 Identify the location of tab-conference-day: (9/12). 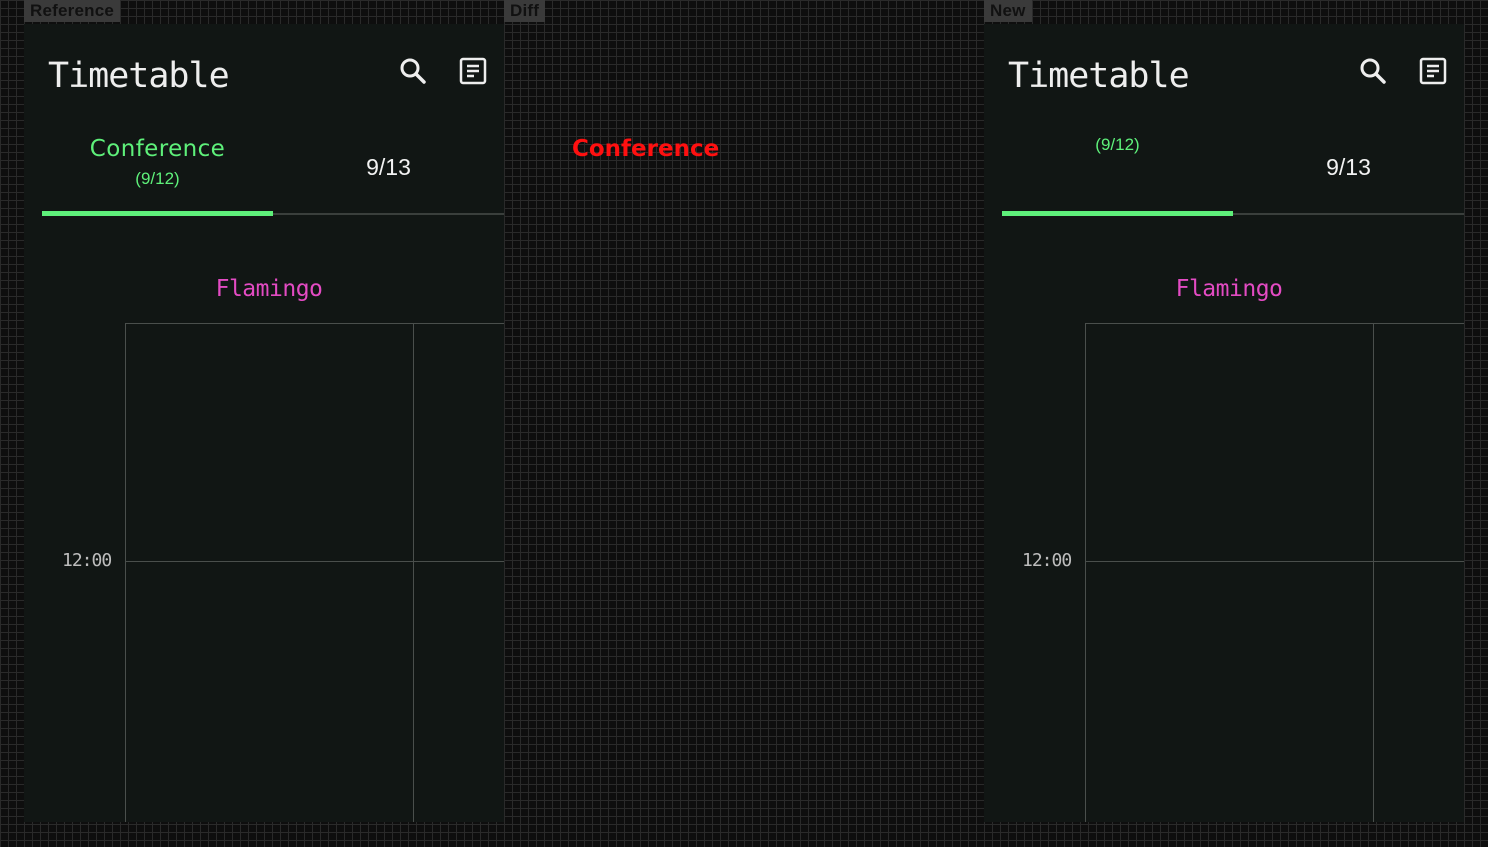
(1117, 169).